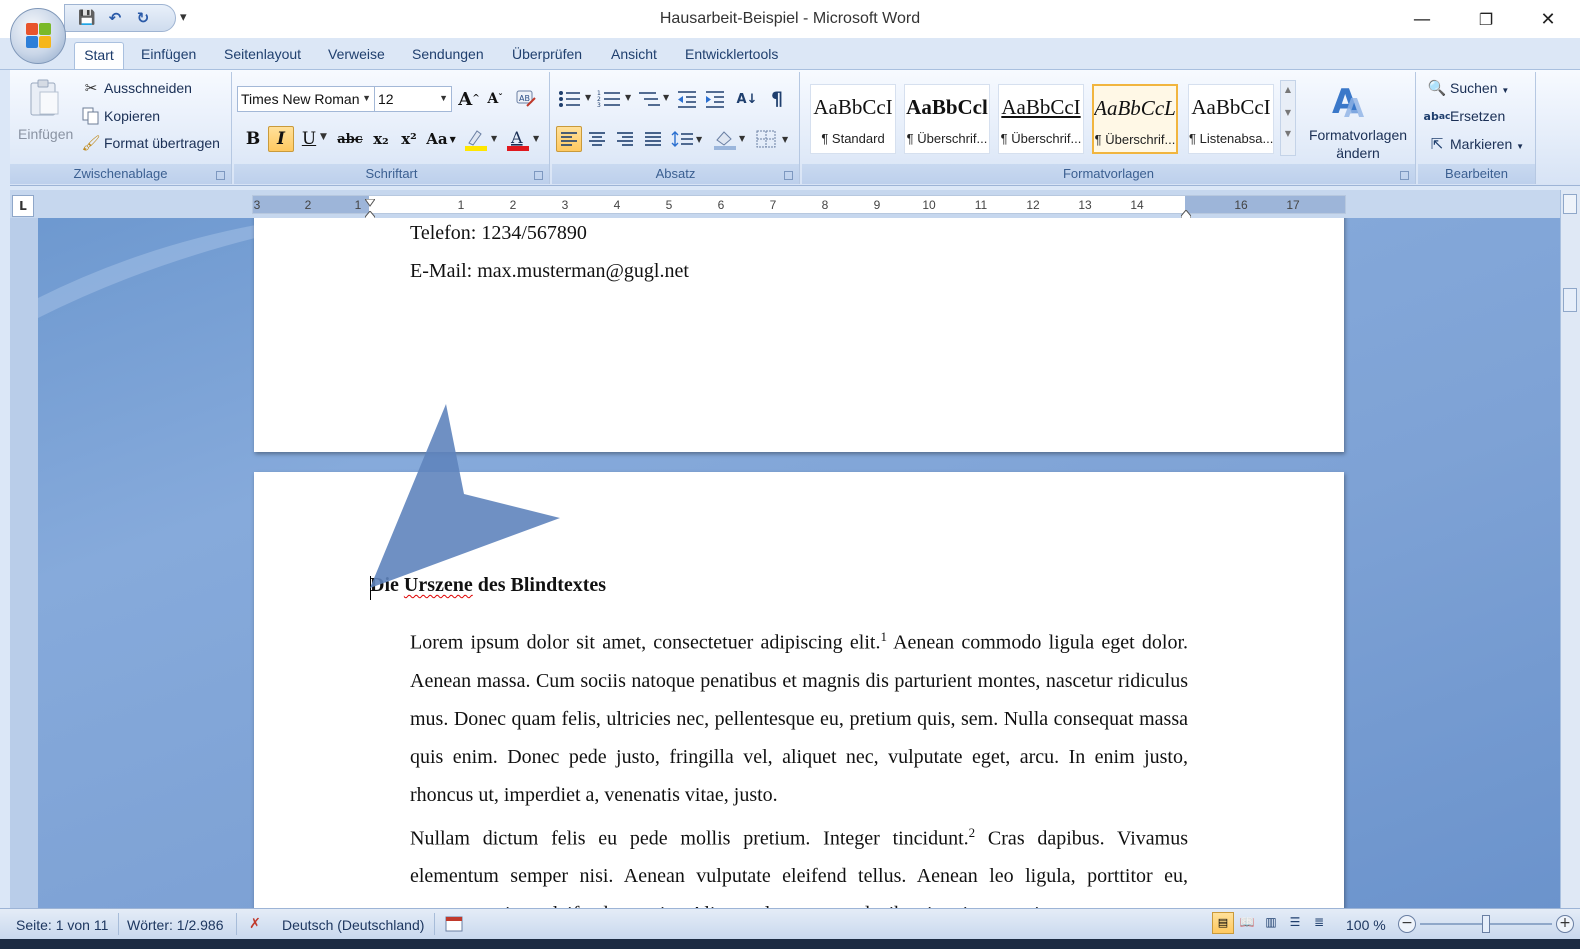  I want to click on select-button: Markieren ▼, so click(1487, 144).